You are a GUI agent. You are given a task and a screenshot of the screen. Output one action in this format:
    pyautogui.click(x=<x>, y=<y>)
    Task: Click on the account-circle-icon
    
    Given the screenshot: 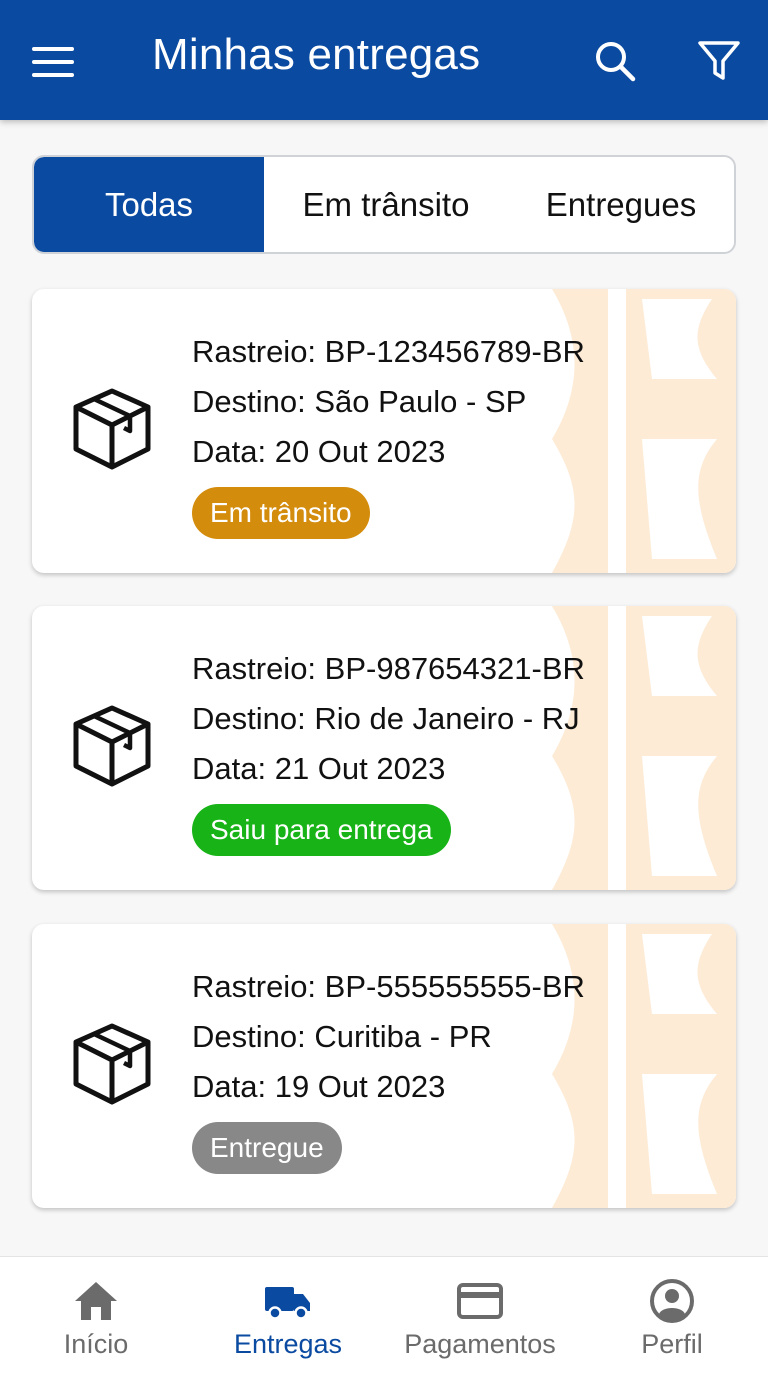 What is the action you would take?
    pyautogui.click(x=672, y=1301)
    